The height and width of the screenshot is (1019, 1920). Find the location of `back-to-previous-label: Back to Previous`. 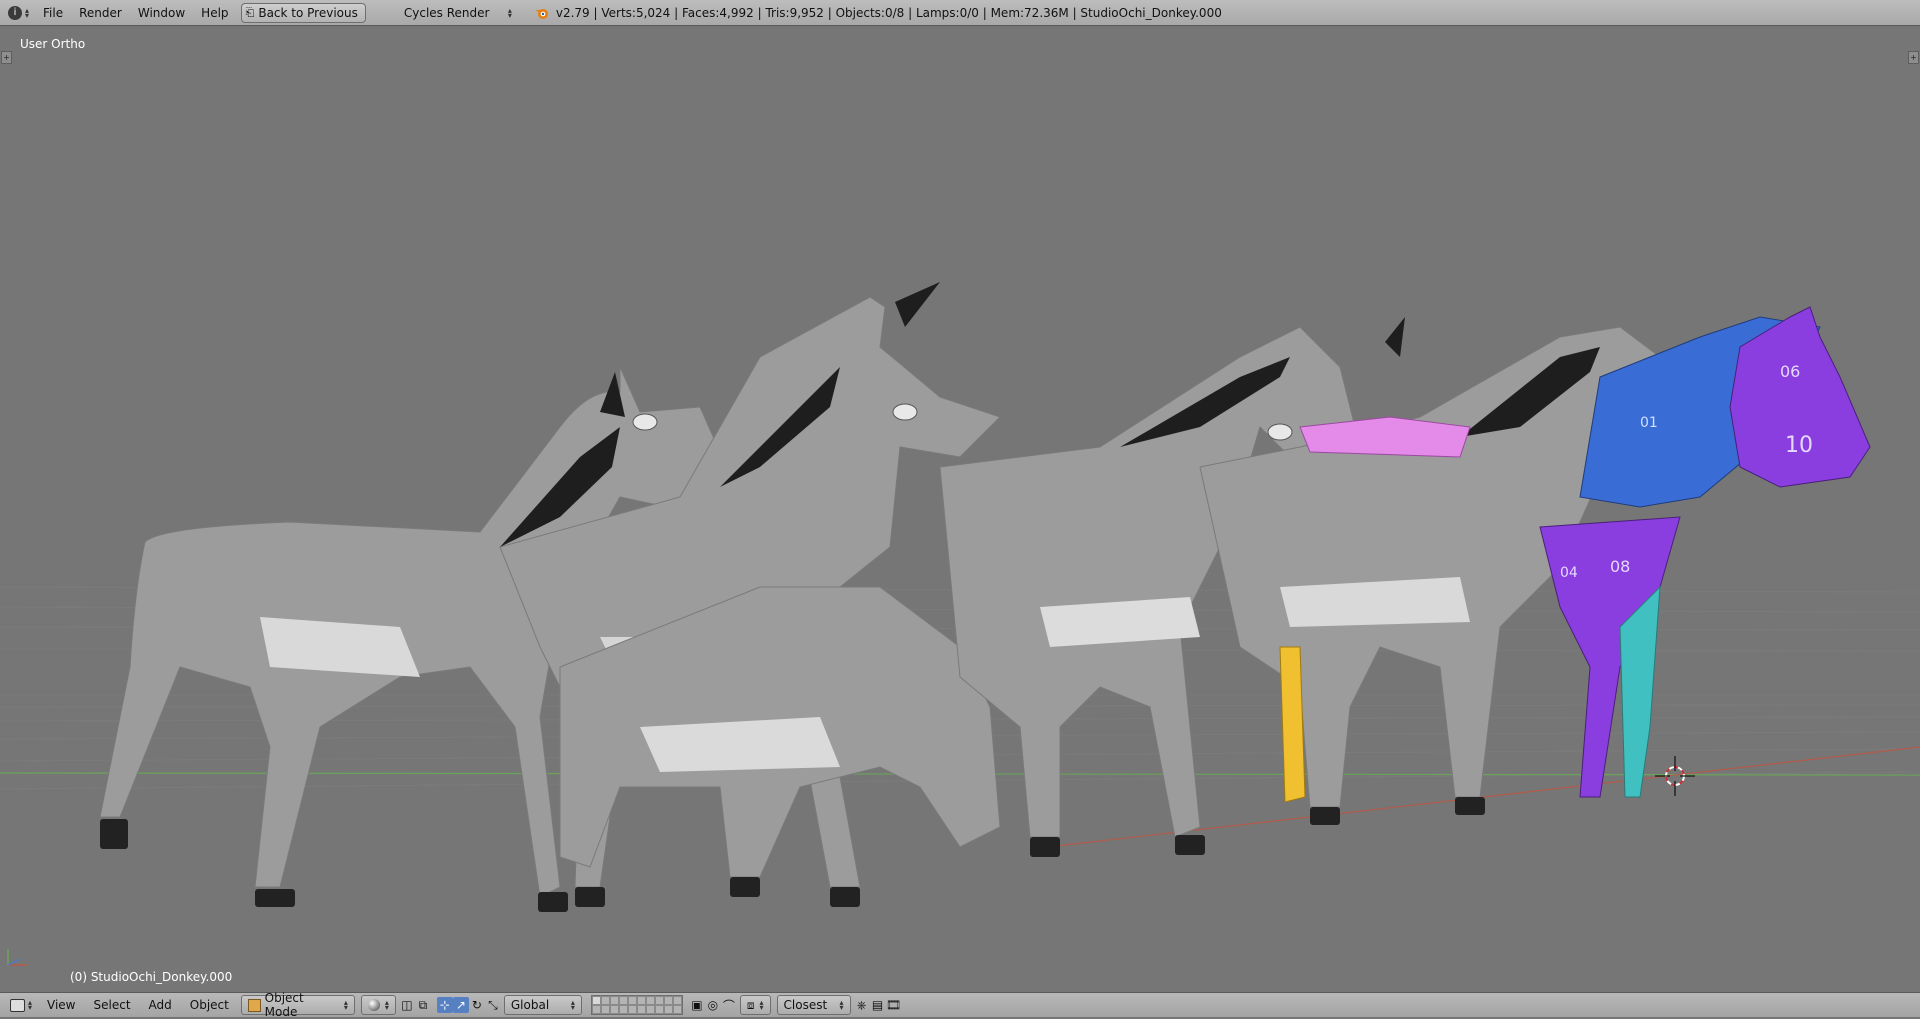

back-to-previous-label: Back to Previous is located at coordinates (308, 12).